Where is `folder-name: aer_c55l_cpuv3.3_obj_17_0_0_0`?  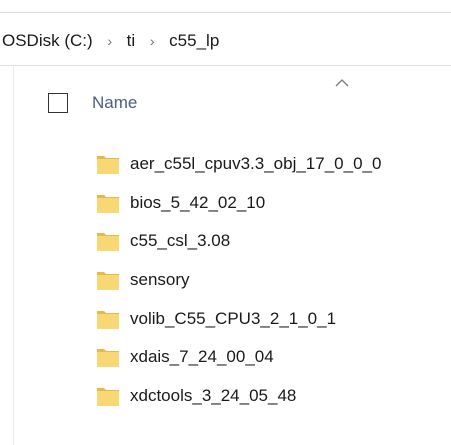
folder-name: aer_c55l_cpuv3.3_obj_17_0_0_0 is located at coordinates (256, 164).